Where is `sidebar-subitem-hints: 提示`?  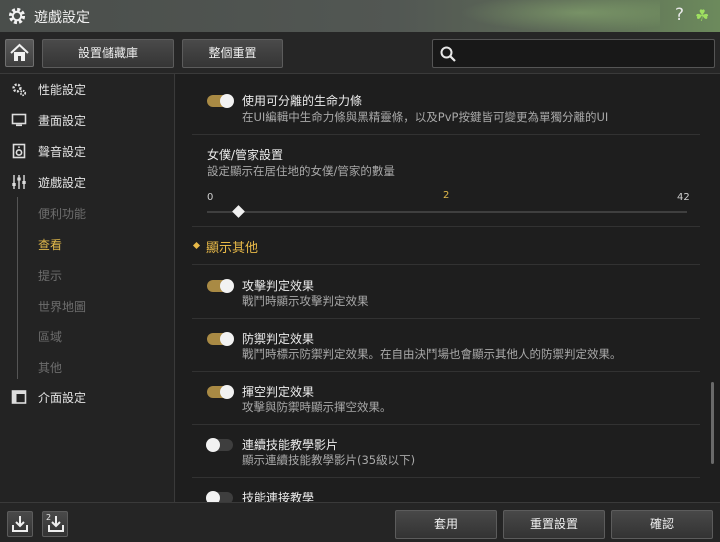 sidebar-subitem-hints: 提示 is located at coordinates (87, 275).